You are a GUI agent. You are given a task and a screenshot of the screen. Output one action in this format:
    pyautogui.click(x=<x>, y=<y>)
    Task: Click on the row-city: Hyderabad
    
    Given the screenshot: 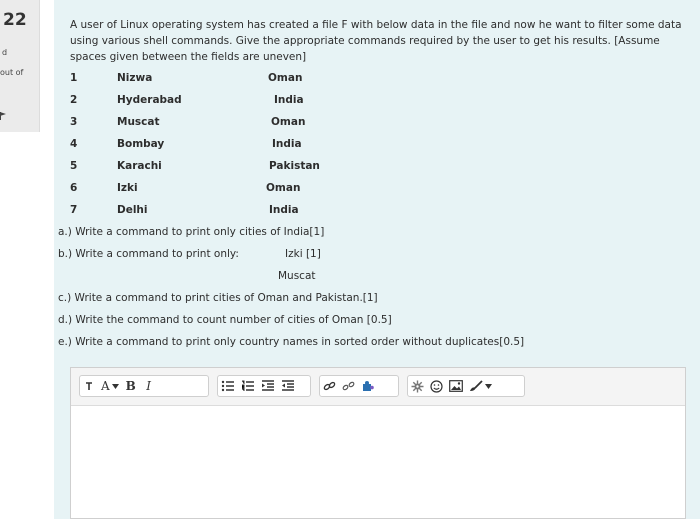 What is the action you would take?
    pyautogui.click(x=149, y=100)
    